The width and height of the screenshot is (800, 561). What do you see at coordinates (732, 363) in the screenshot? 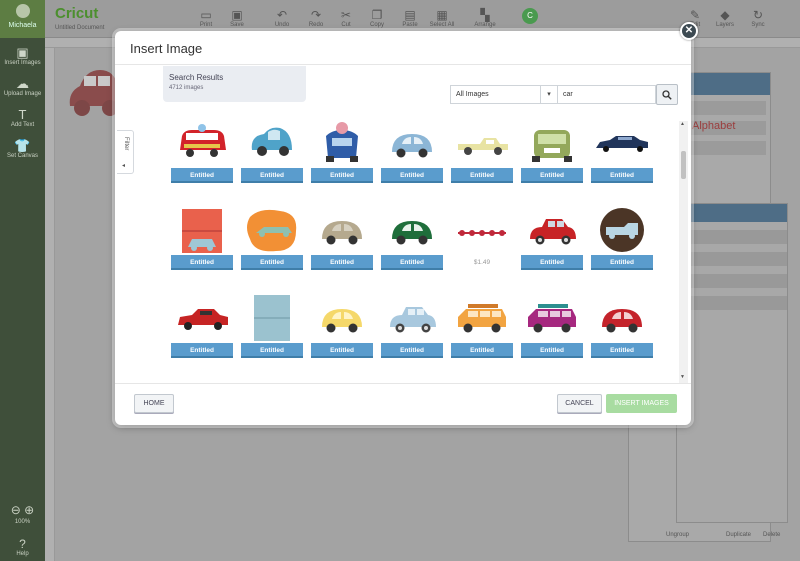
I see `layers-subpanel` at bounding box center [732, 363].